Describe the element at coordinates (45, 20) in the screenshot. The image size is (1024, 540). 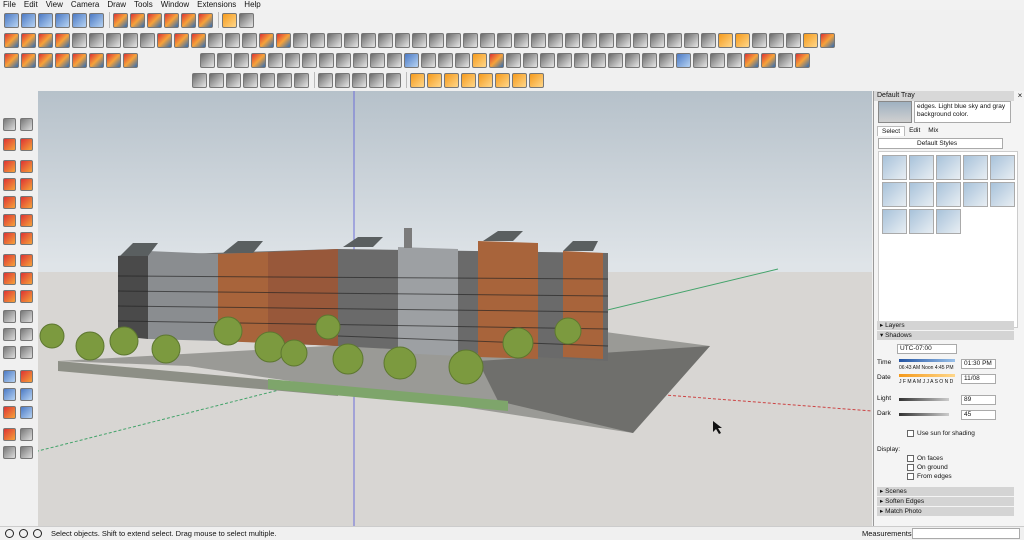
I see `front-view-icon` at that location.